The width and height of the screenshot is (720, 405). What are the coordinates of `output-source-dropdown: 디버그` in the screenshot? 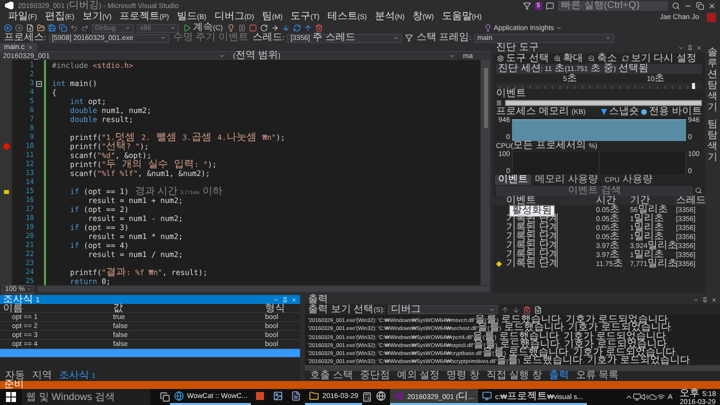 It's located at (443, 309).